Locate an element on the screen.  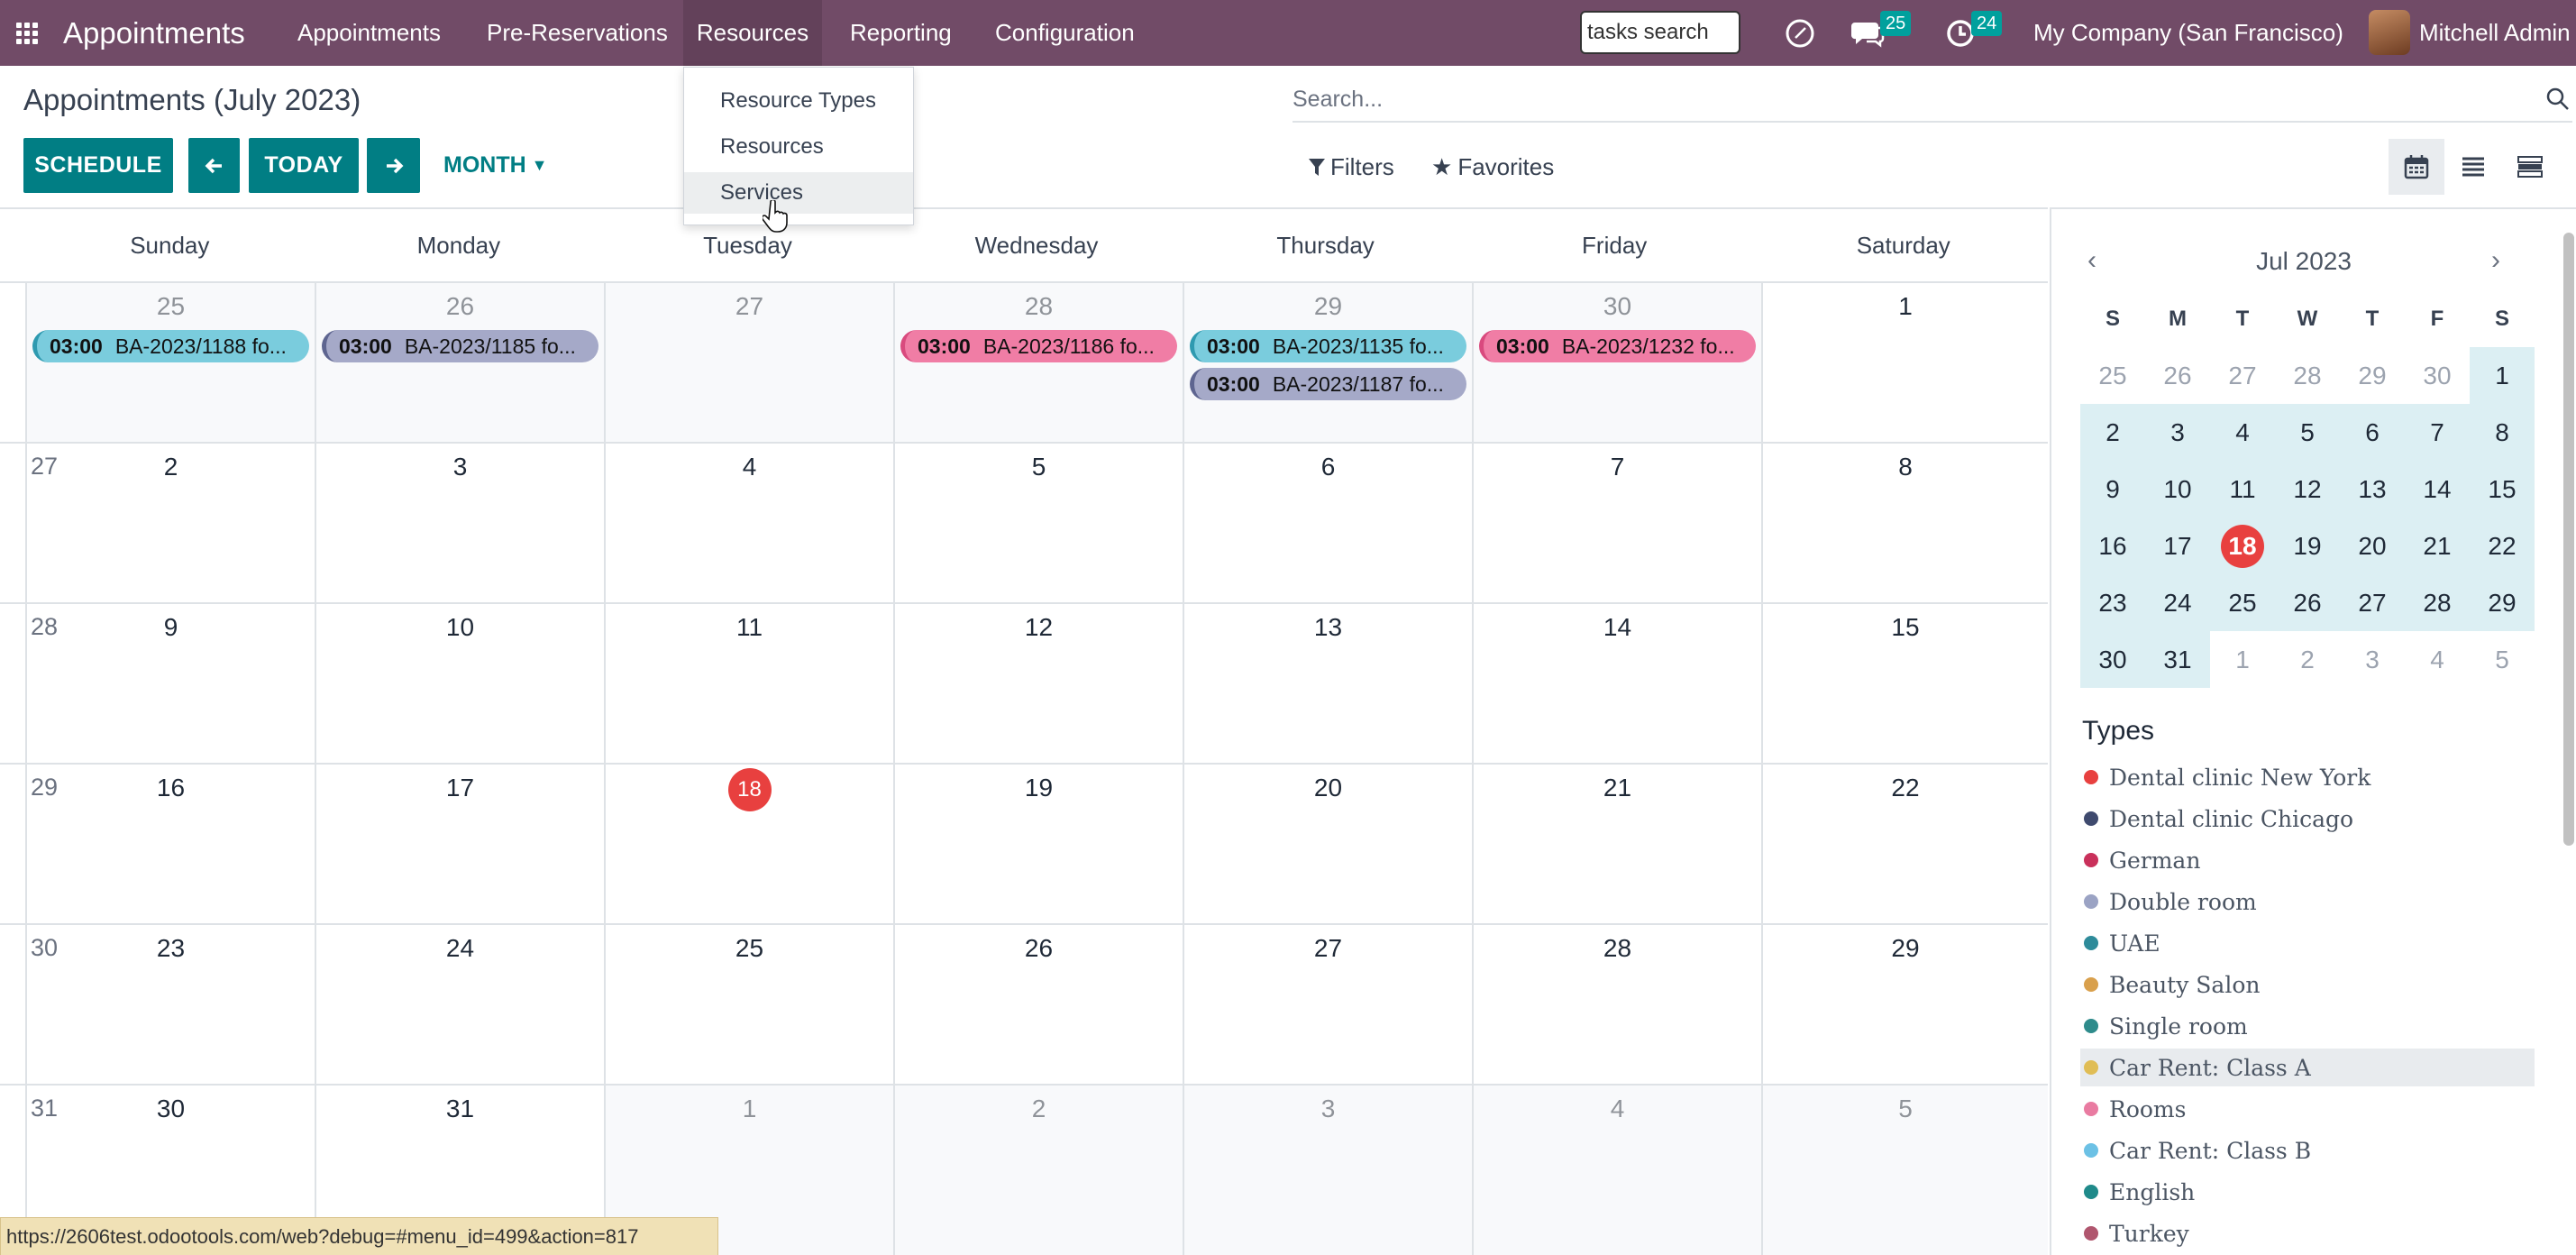
day-cell: 14 is located at coordinates (1617, 684).